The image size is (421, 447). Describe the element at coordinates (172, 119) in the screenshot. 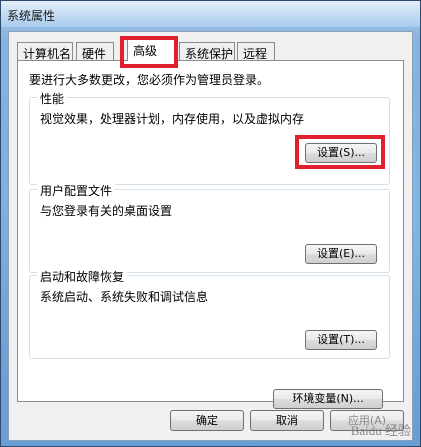

I see `performance-desc: 视觉效果，处理器计划，内存使用，以及虚拟内存` at that location.